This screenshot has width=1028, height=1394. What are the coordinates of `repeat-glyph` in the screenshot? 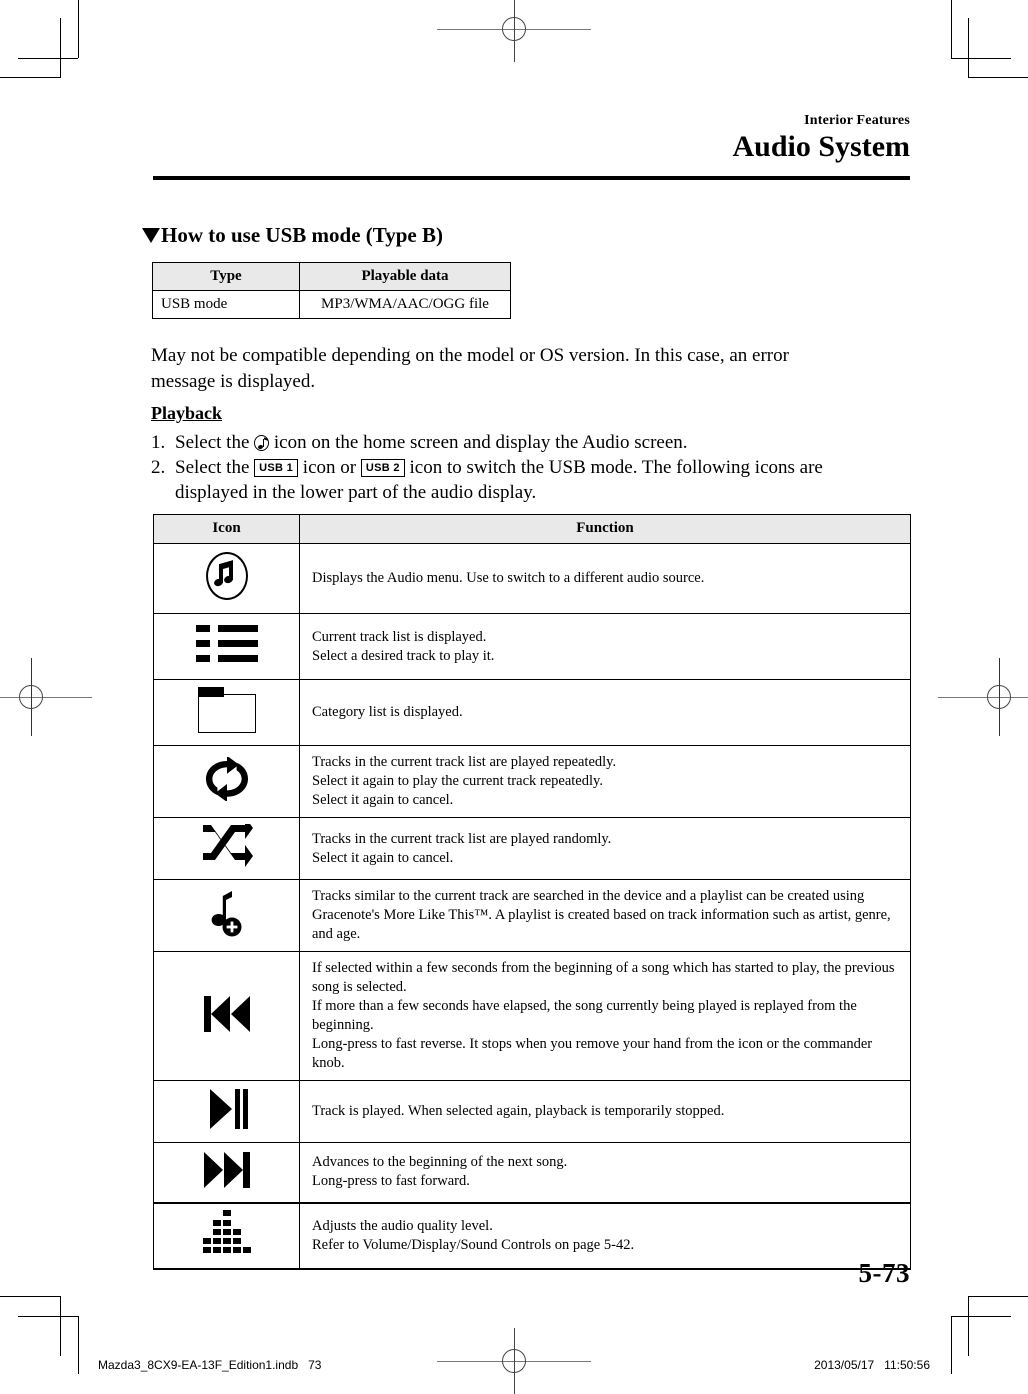 It's located at (226, 778).